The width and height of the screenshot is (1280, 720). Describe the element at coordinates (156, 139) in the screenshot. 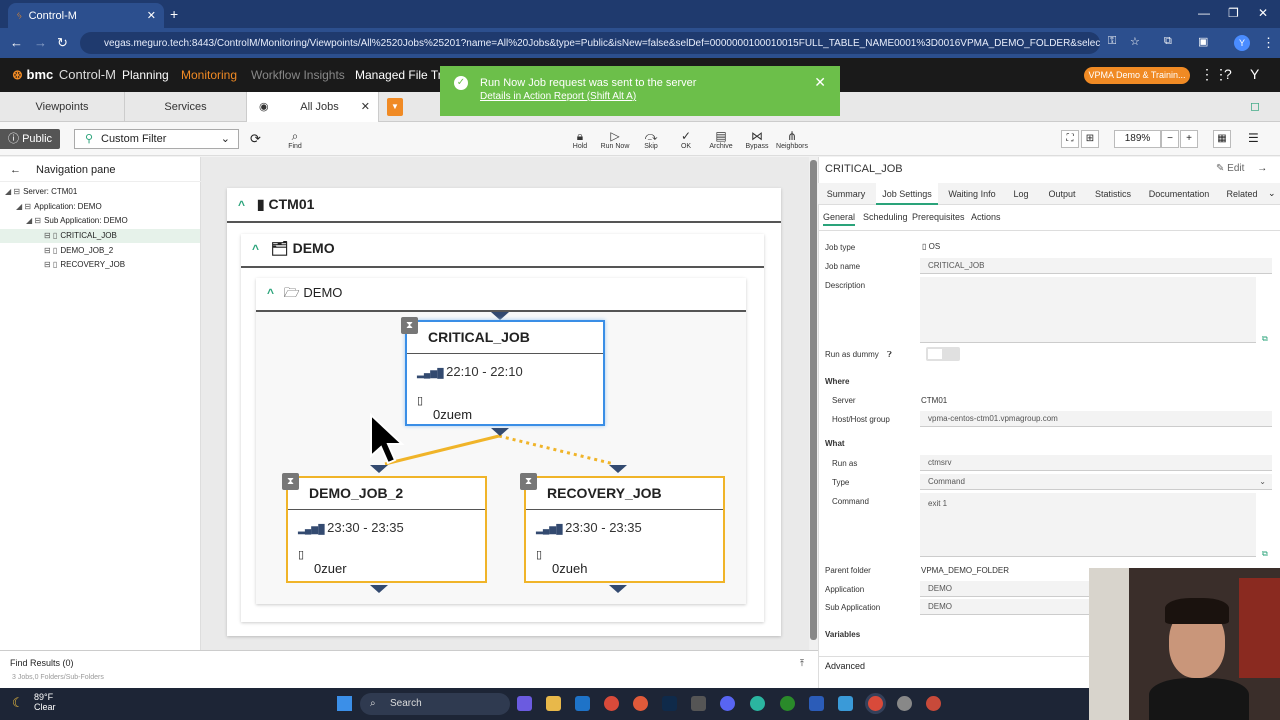

I see `custom-filter-dropdown: ⚲ Custom Filter ⌄` at that location.